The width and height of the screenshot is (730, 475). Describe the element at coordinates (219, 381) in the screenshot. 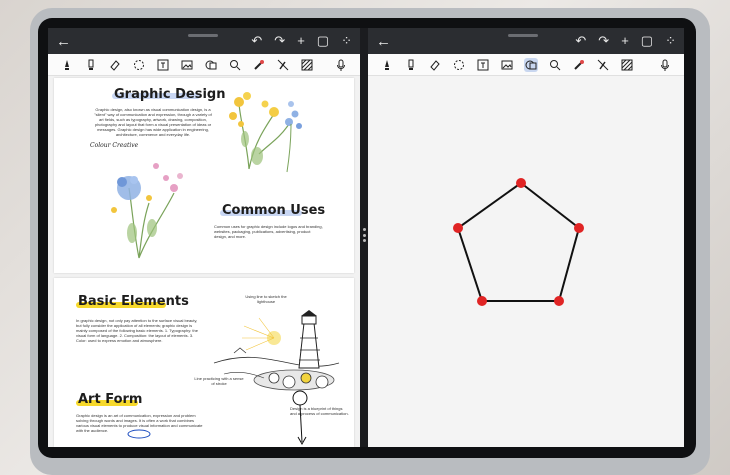

I see `line-caption: Line practicing with a sense of stroke` at that location.